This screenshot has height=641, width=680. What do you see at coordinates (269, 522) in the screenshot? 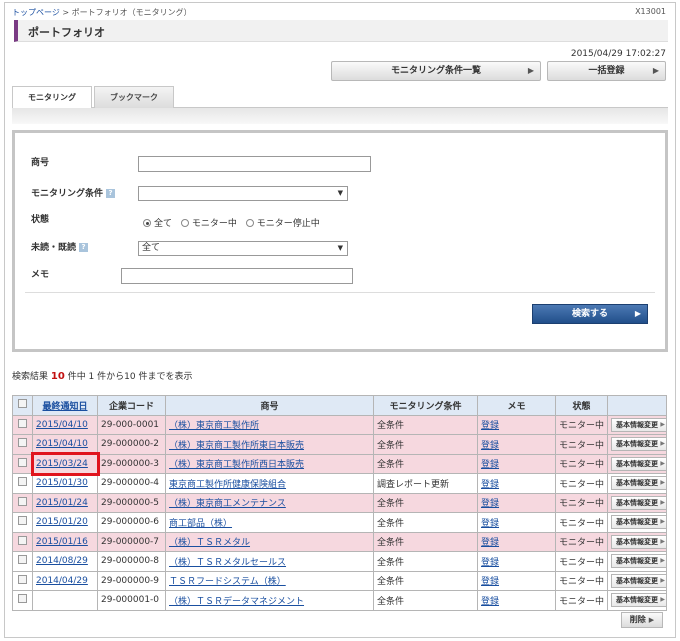
I see `trade-name-cell: 商工部品（株）` at bounding box center [269, 522].